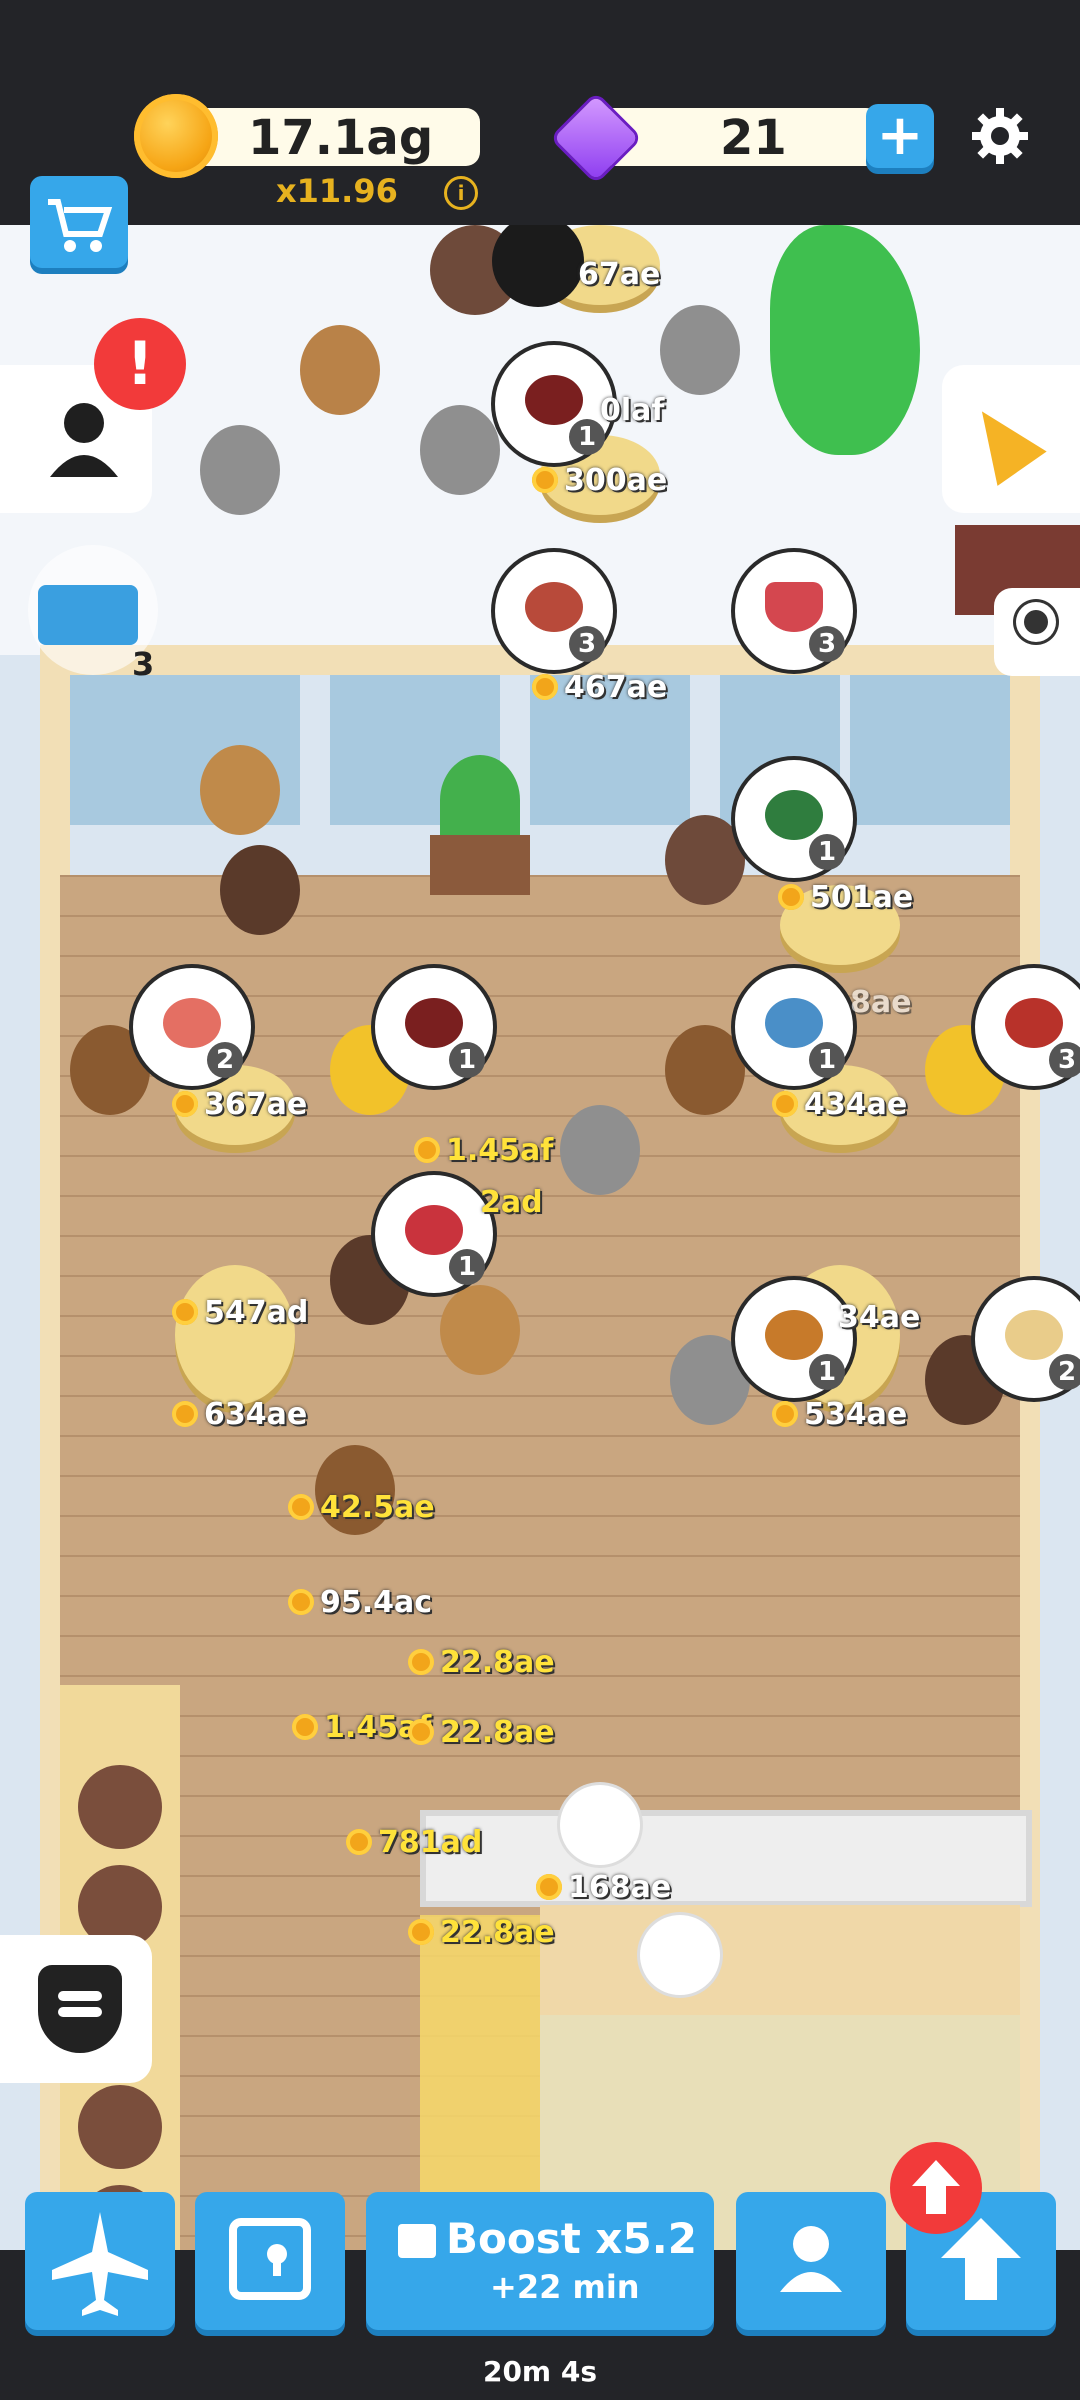 The width and height of the screenshot is (1080, 2400). What do you see at coordinates (1034, 1335) in the screenshot?
I see `cake-slice-icon` at bounding box center [1034, 1335].